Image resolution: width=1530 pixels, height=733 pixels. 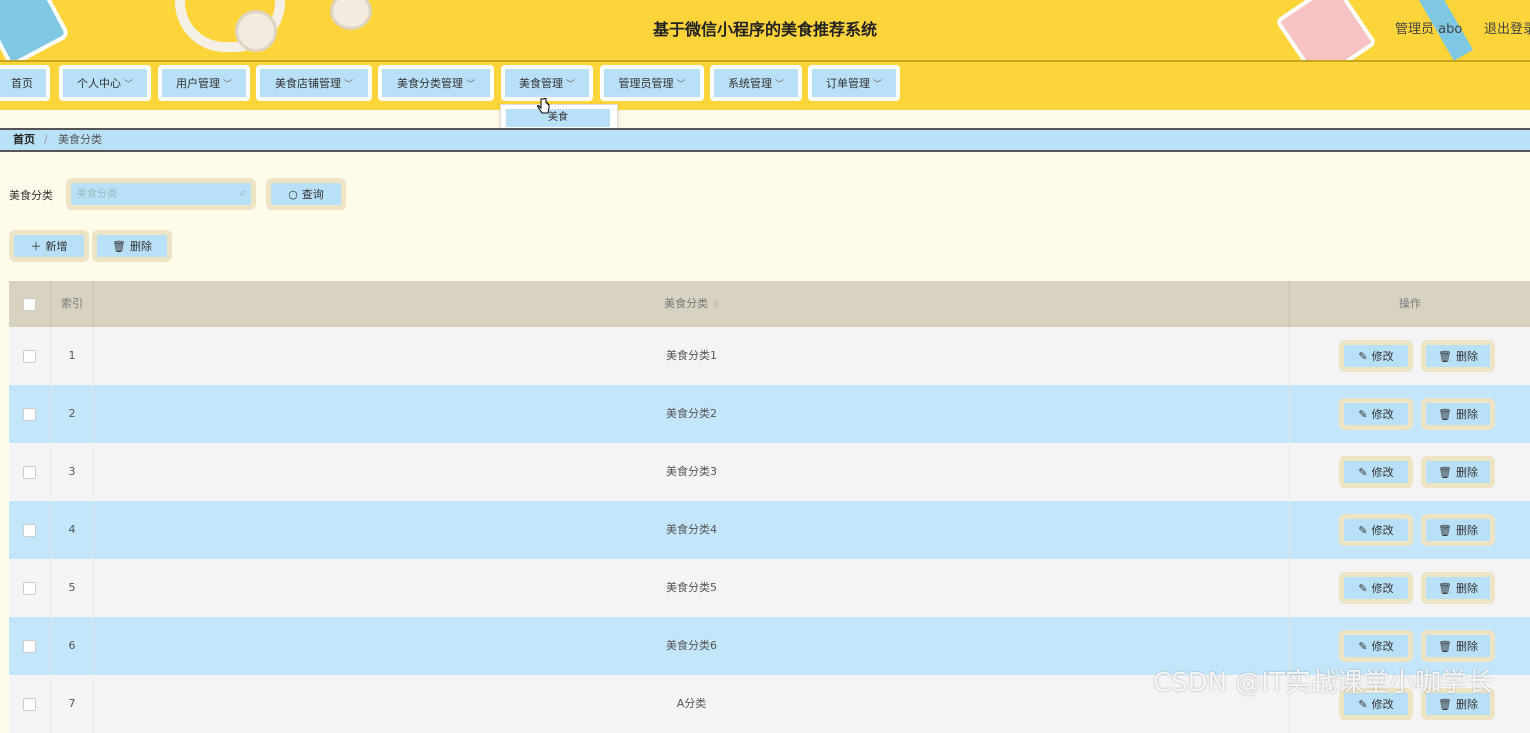 I want to click on logout-link: 退出登录, so click(x=1507, y=27).